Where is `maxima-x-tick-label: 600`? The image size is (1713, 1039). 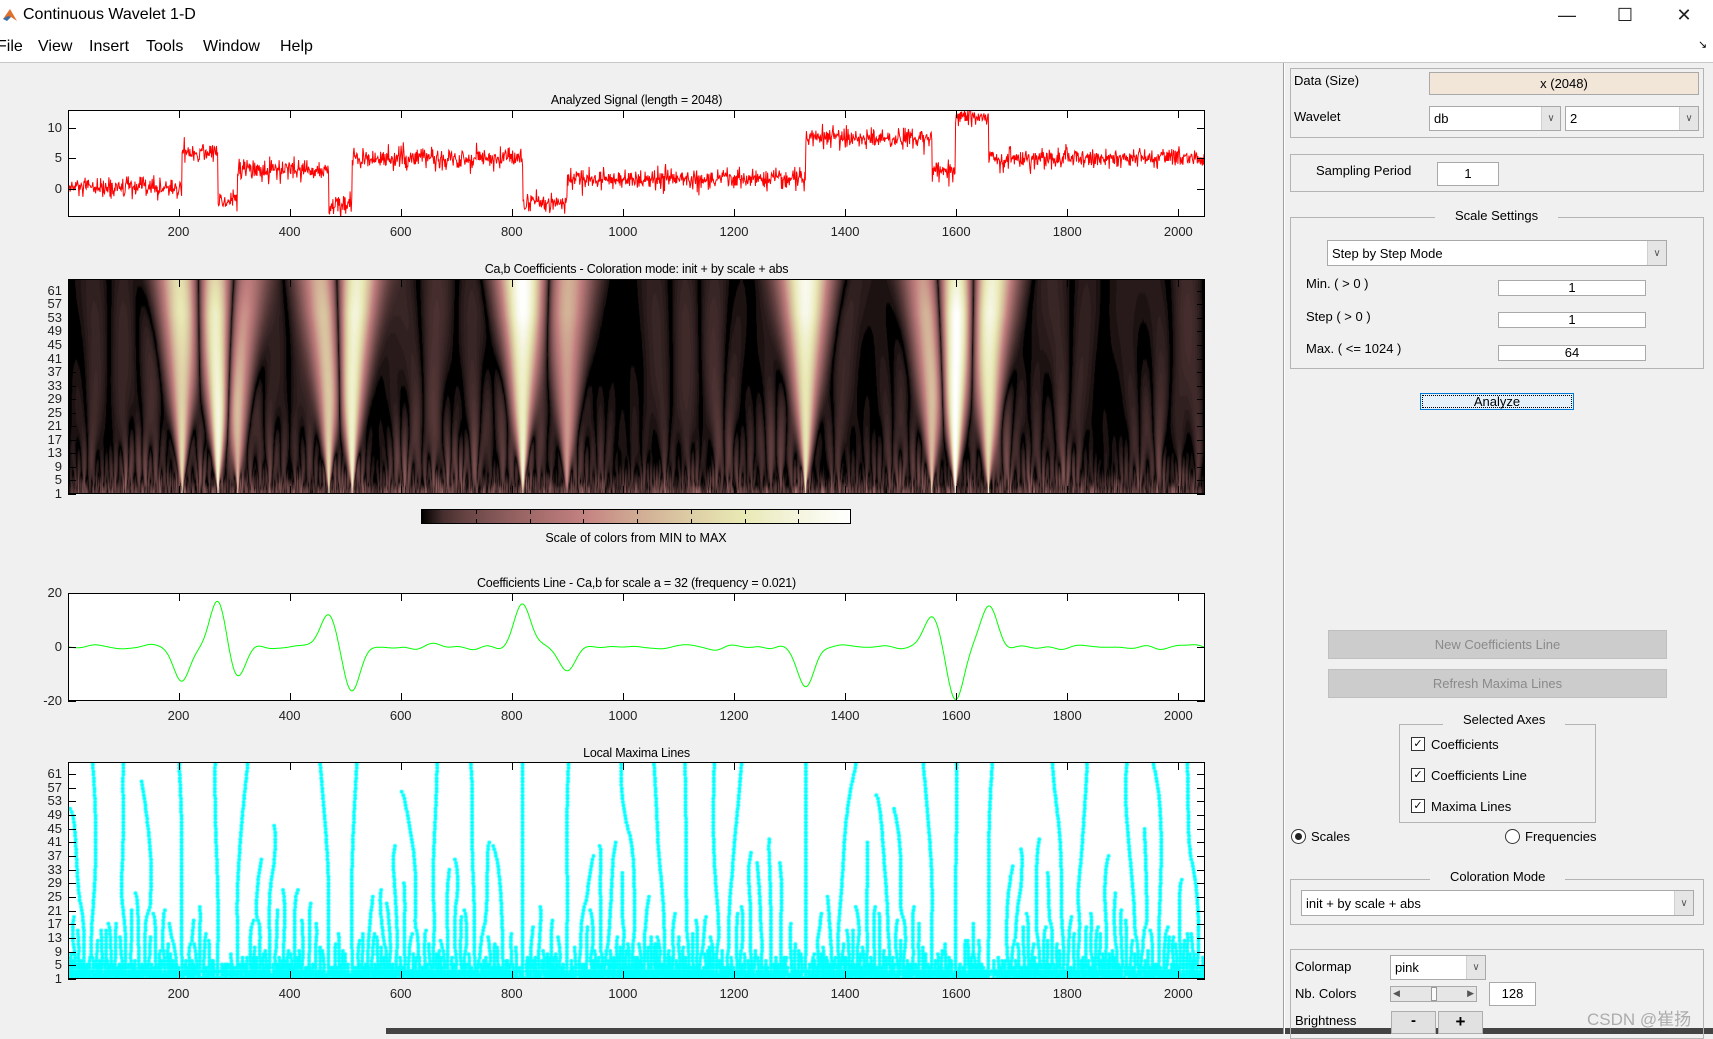 maxima-x-tick-label: 600 is located at coordinates (400, 993).